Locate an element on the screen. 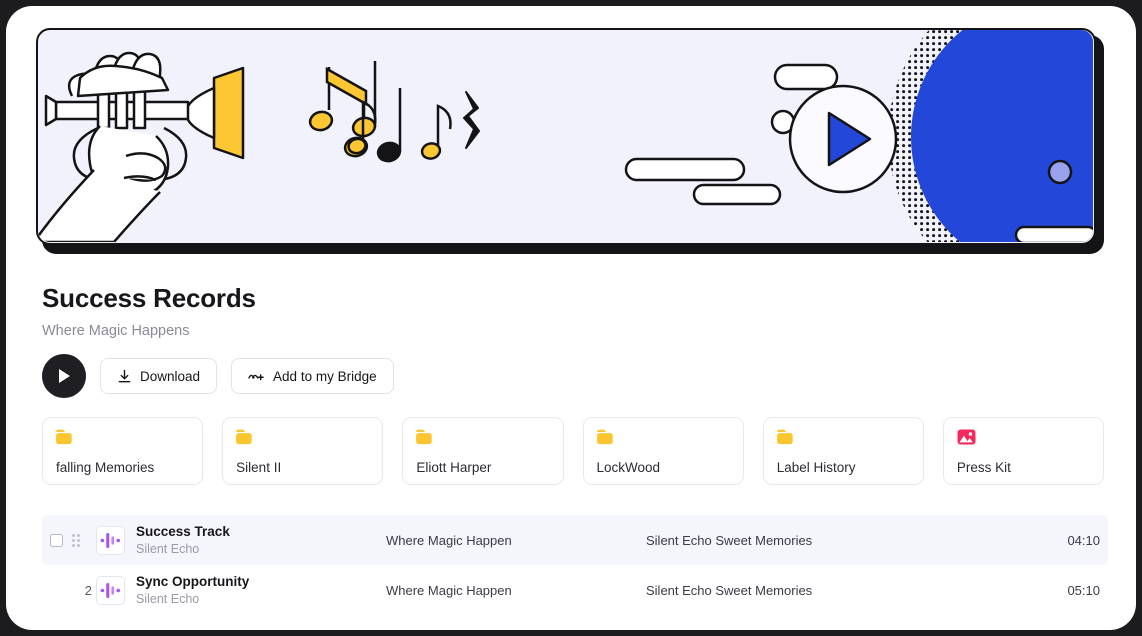 The image size is (1142, 636). download-icon is located at coordinates (124, 375).